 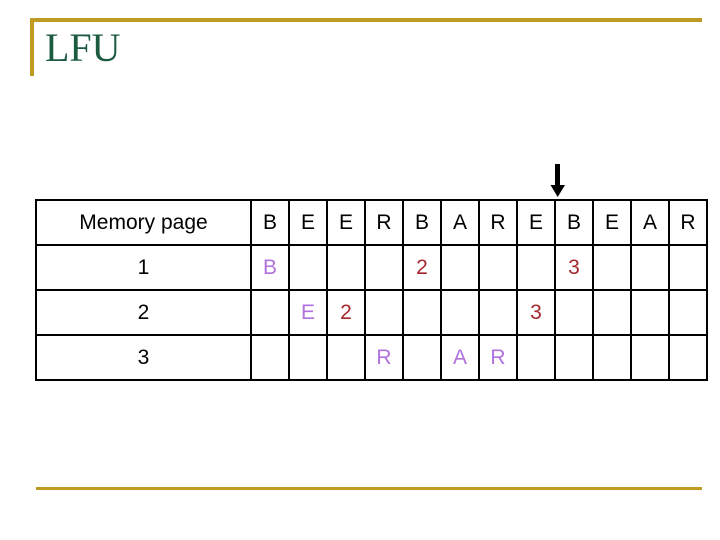 What do you see at coordinates (83, 47) in the screenshot?
I see `page-title: LFU` at bounding box center [83, 47].